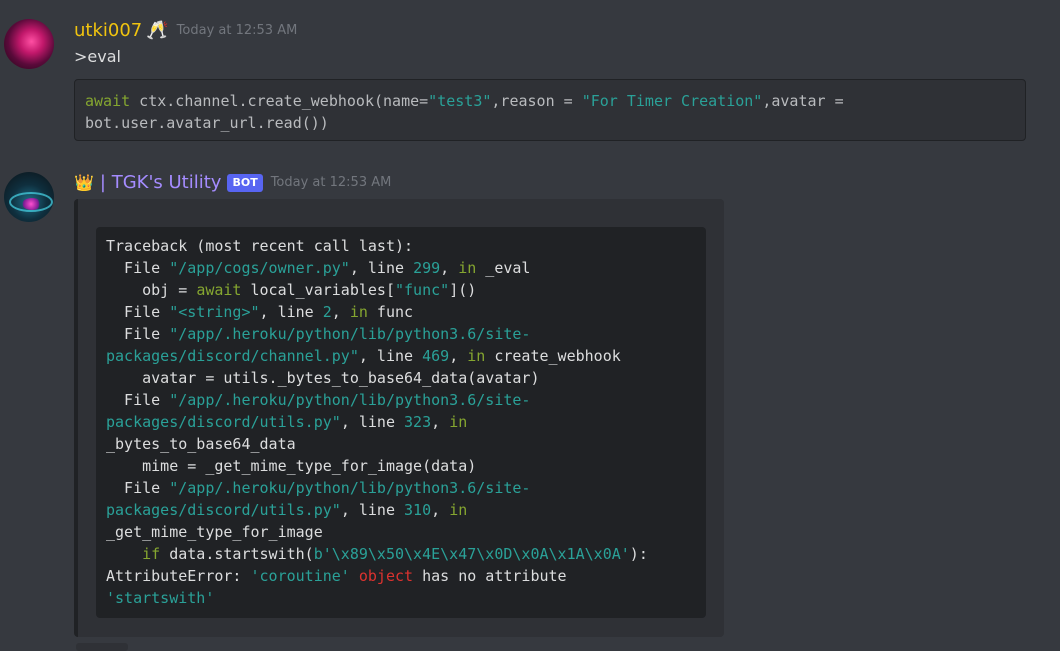 Image resolution: width=1060 pixels, height=651 pixels. Describe the element at coordinates (490, 576) in the screenshot. I see `tb-token: has no attribute` at that location.